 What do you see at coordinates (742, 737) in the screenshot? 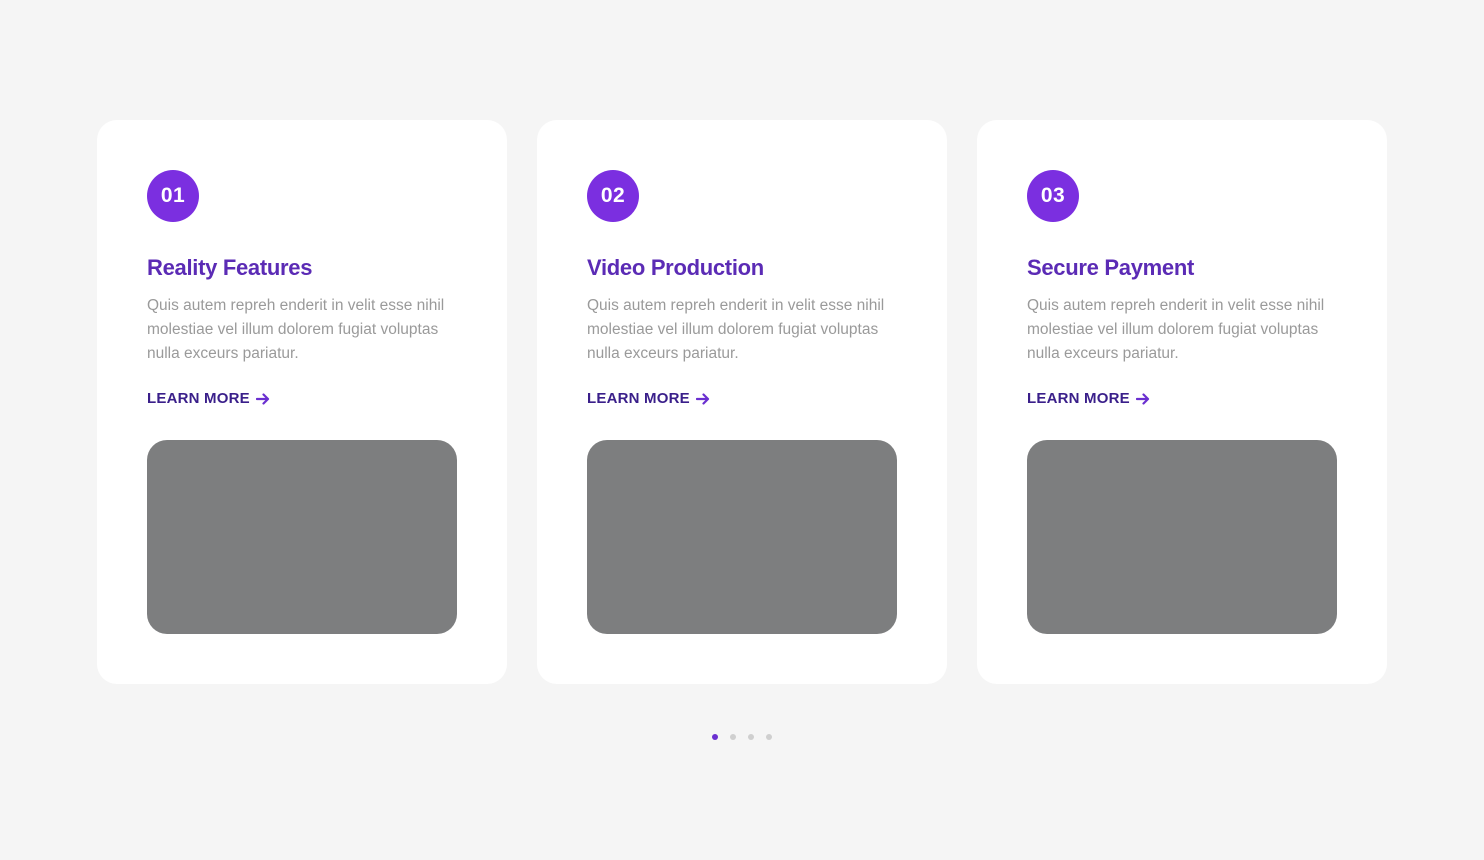
I see `carousel-pagination` at bounding box center [742, 737].